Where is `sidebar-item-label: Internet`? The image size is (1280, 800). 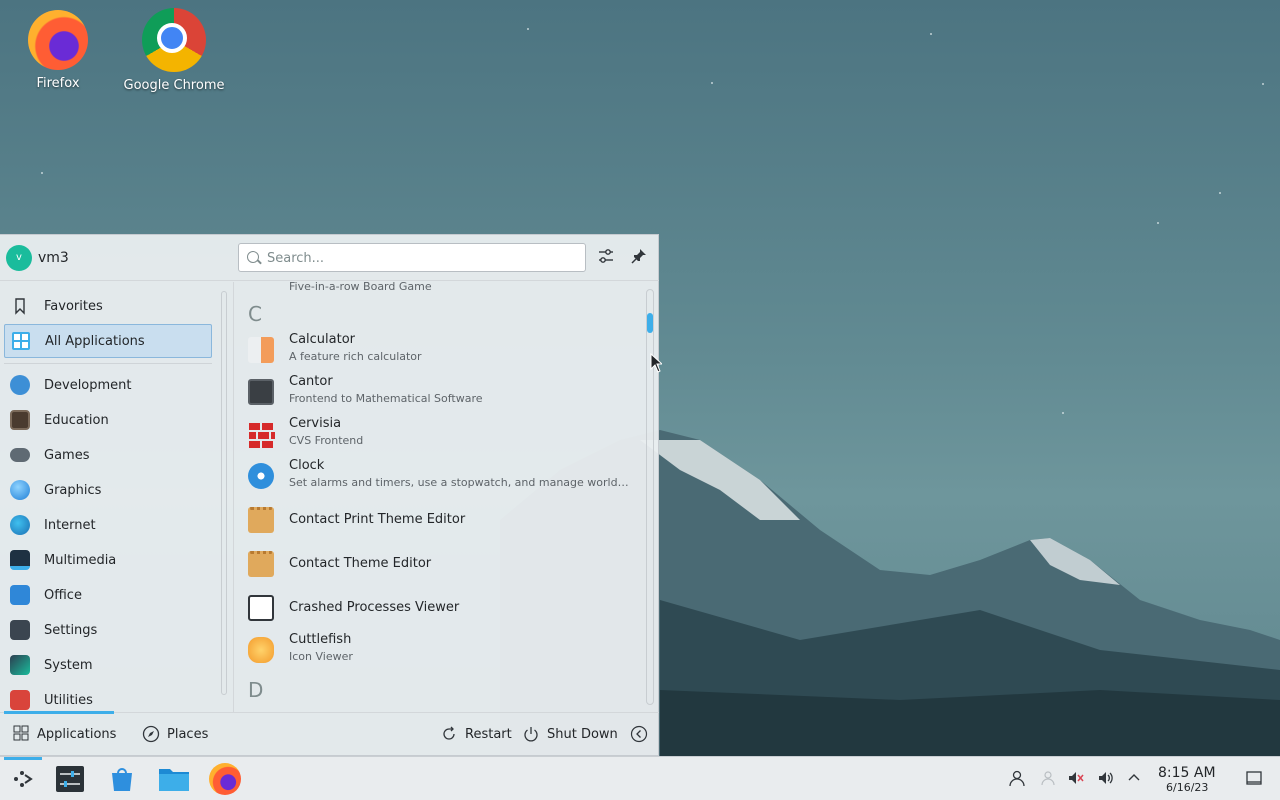 sidebar-item-label: Internet is located at coordinates (70, 525).